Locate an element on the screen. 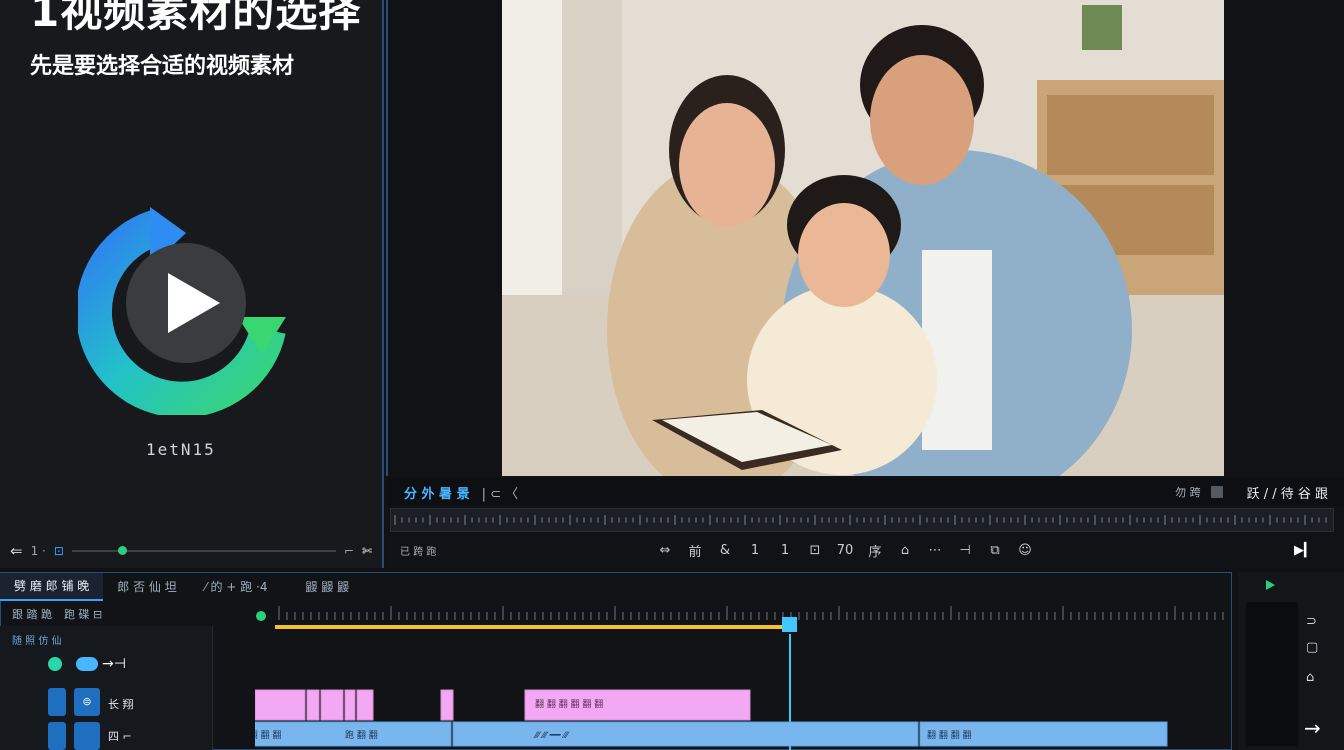 This screenshot has width=1344, height=750. viewer-tool-2: & is located at coordinates (725, 550).